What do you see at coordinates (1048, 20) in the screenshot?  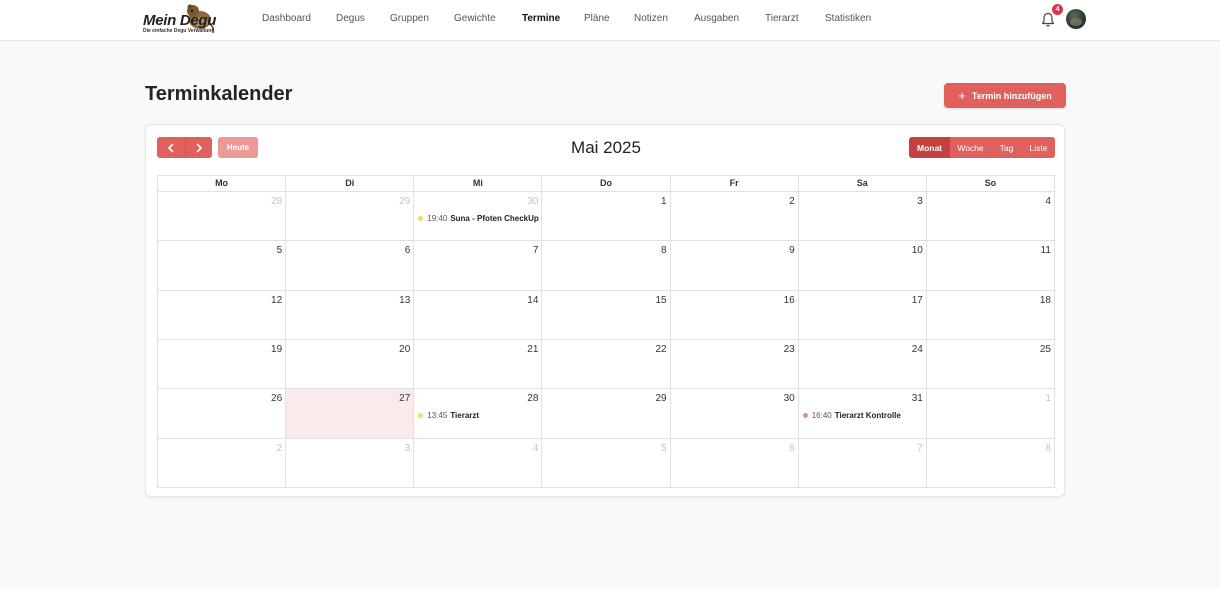 I see `bell-icon` at bounding box center [1048, 20].